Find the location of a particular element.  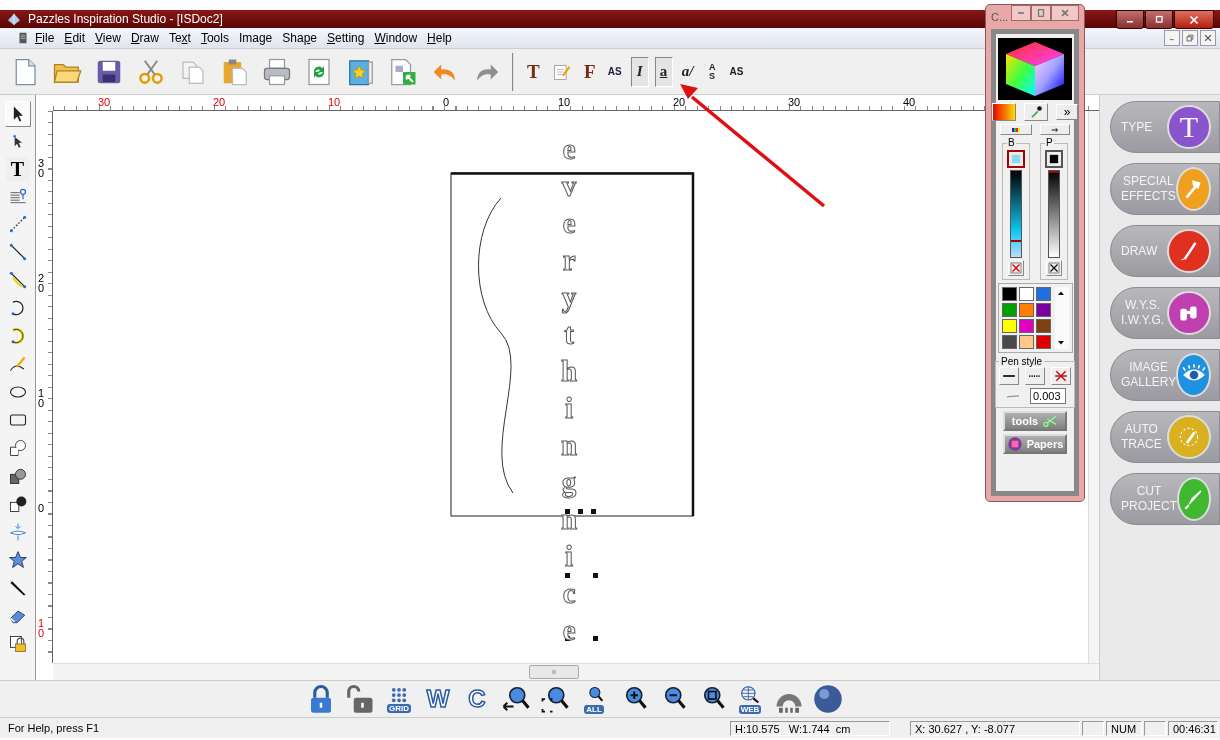

outline-letter: n is located at coordinates (569, 445).